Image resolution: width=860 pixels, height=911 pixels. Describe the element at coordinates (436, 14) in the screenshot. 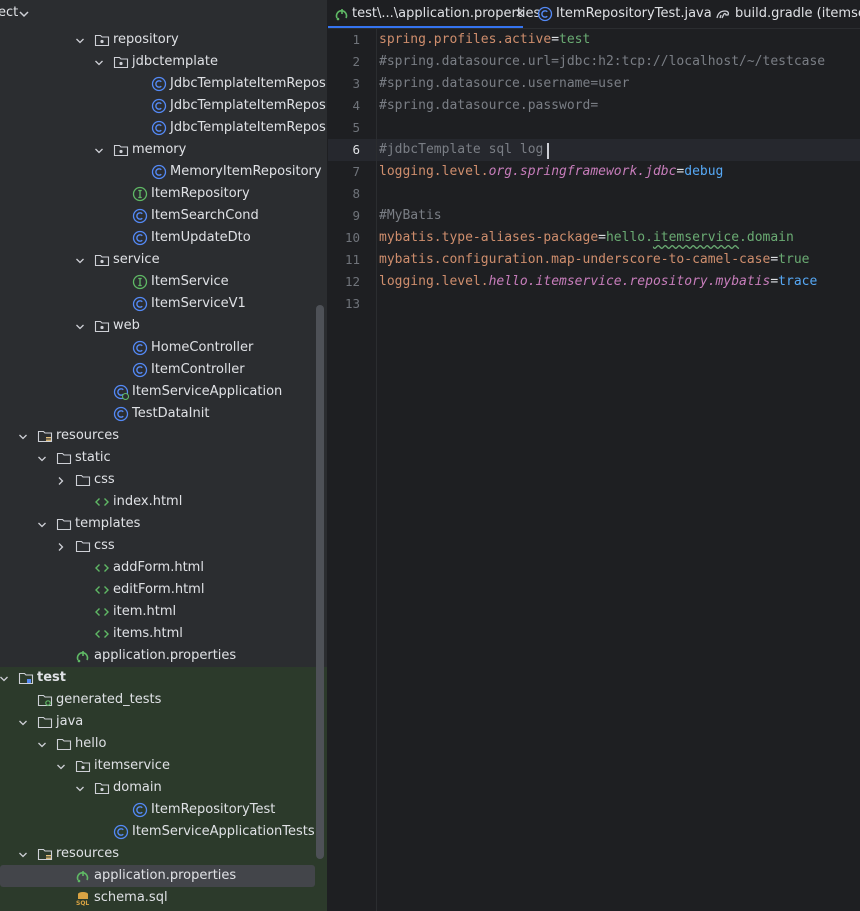

I see `tab-application-properties: test\...\application.properties` at that location.